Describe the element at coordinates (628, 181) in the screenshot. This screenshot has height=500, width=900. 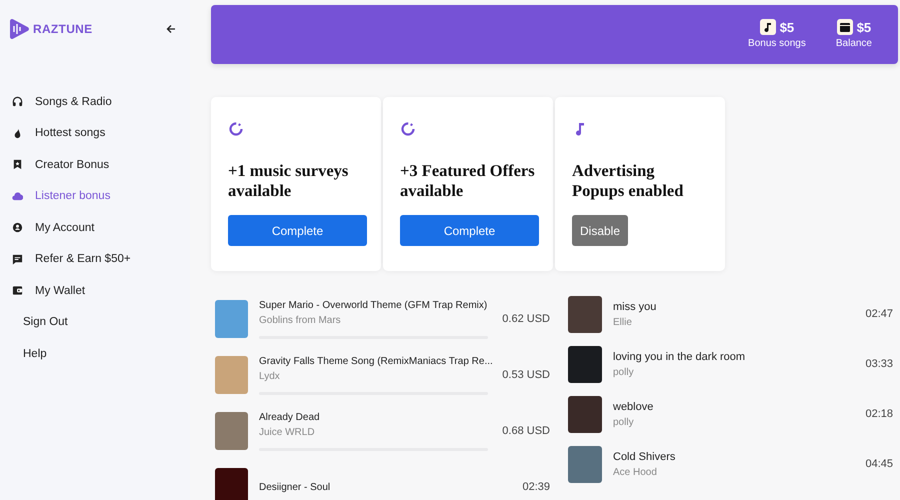
I see `offer-title: Advertising Popups enabled` at that location.